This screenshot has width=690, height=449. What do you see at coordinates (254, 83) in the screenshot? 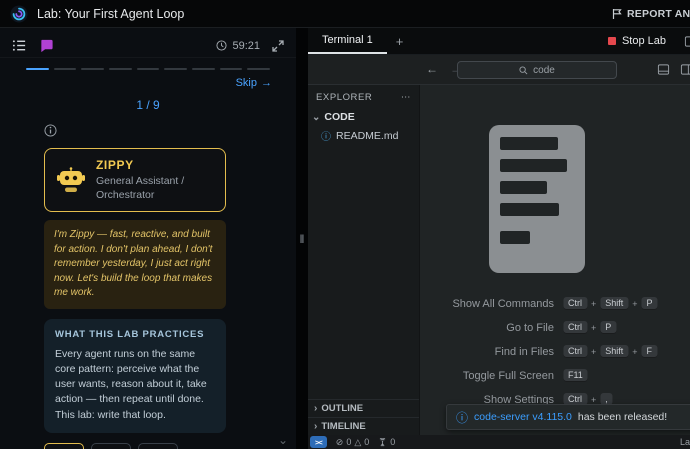
I see `skip-link: Skip →` at bounding box center [254, 83].